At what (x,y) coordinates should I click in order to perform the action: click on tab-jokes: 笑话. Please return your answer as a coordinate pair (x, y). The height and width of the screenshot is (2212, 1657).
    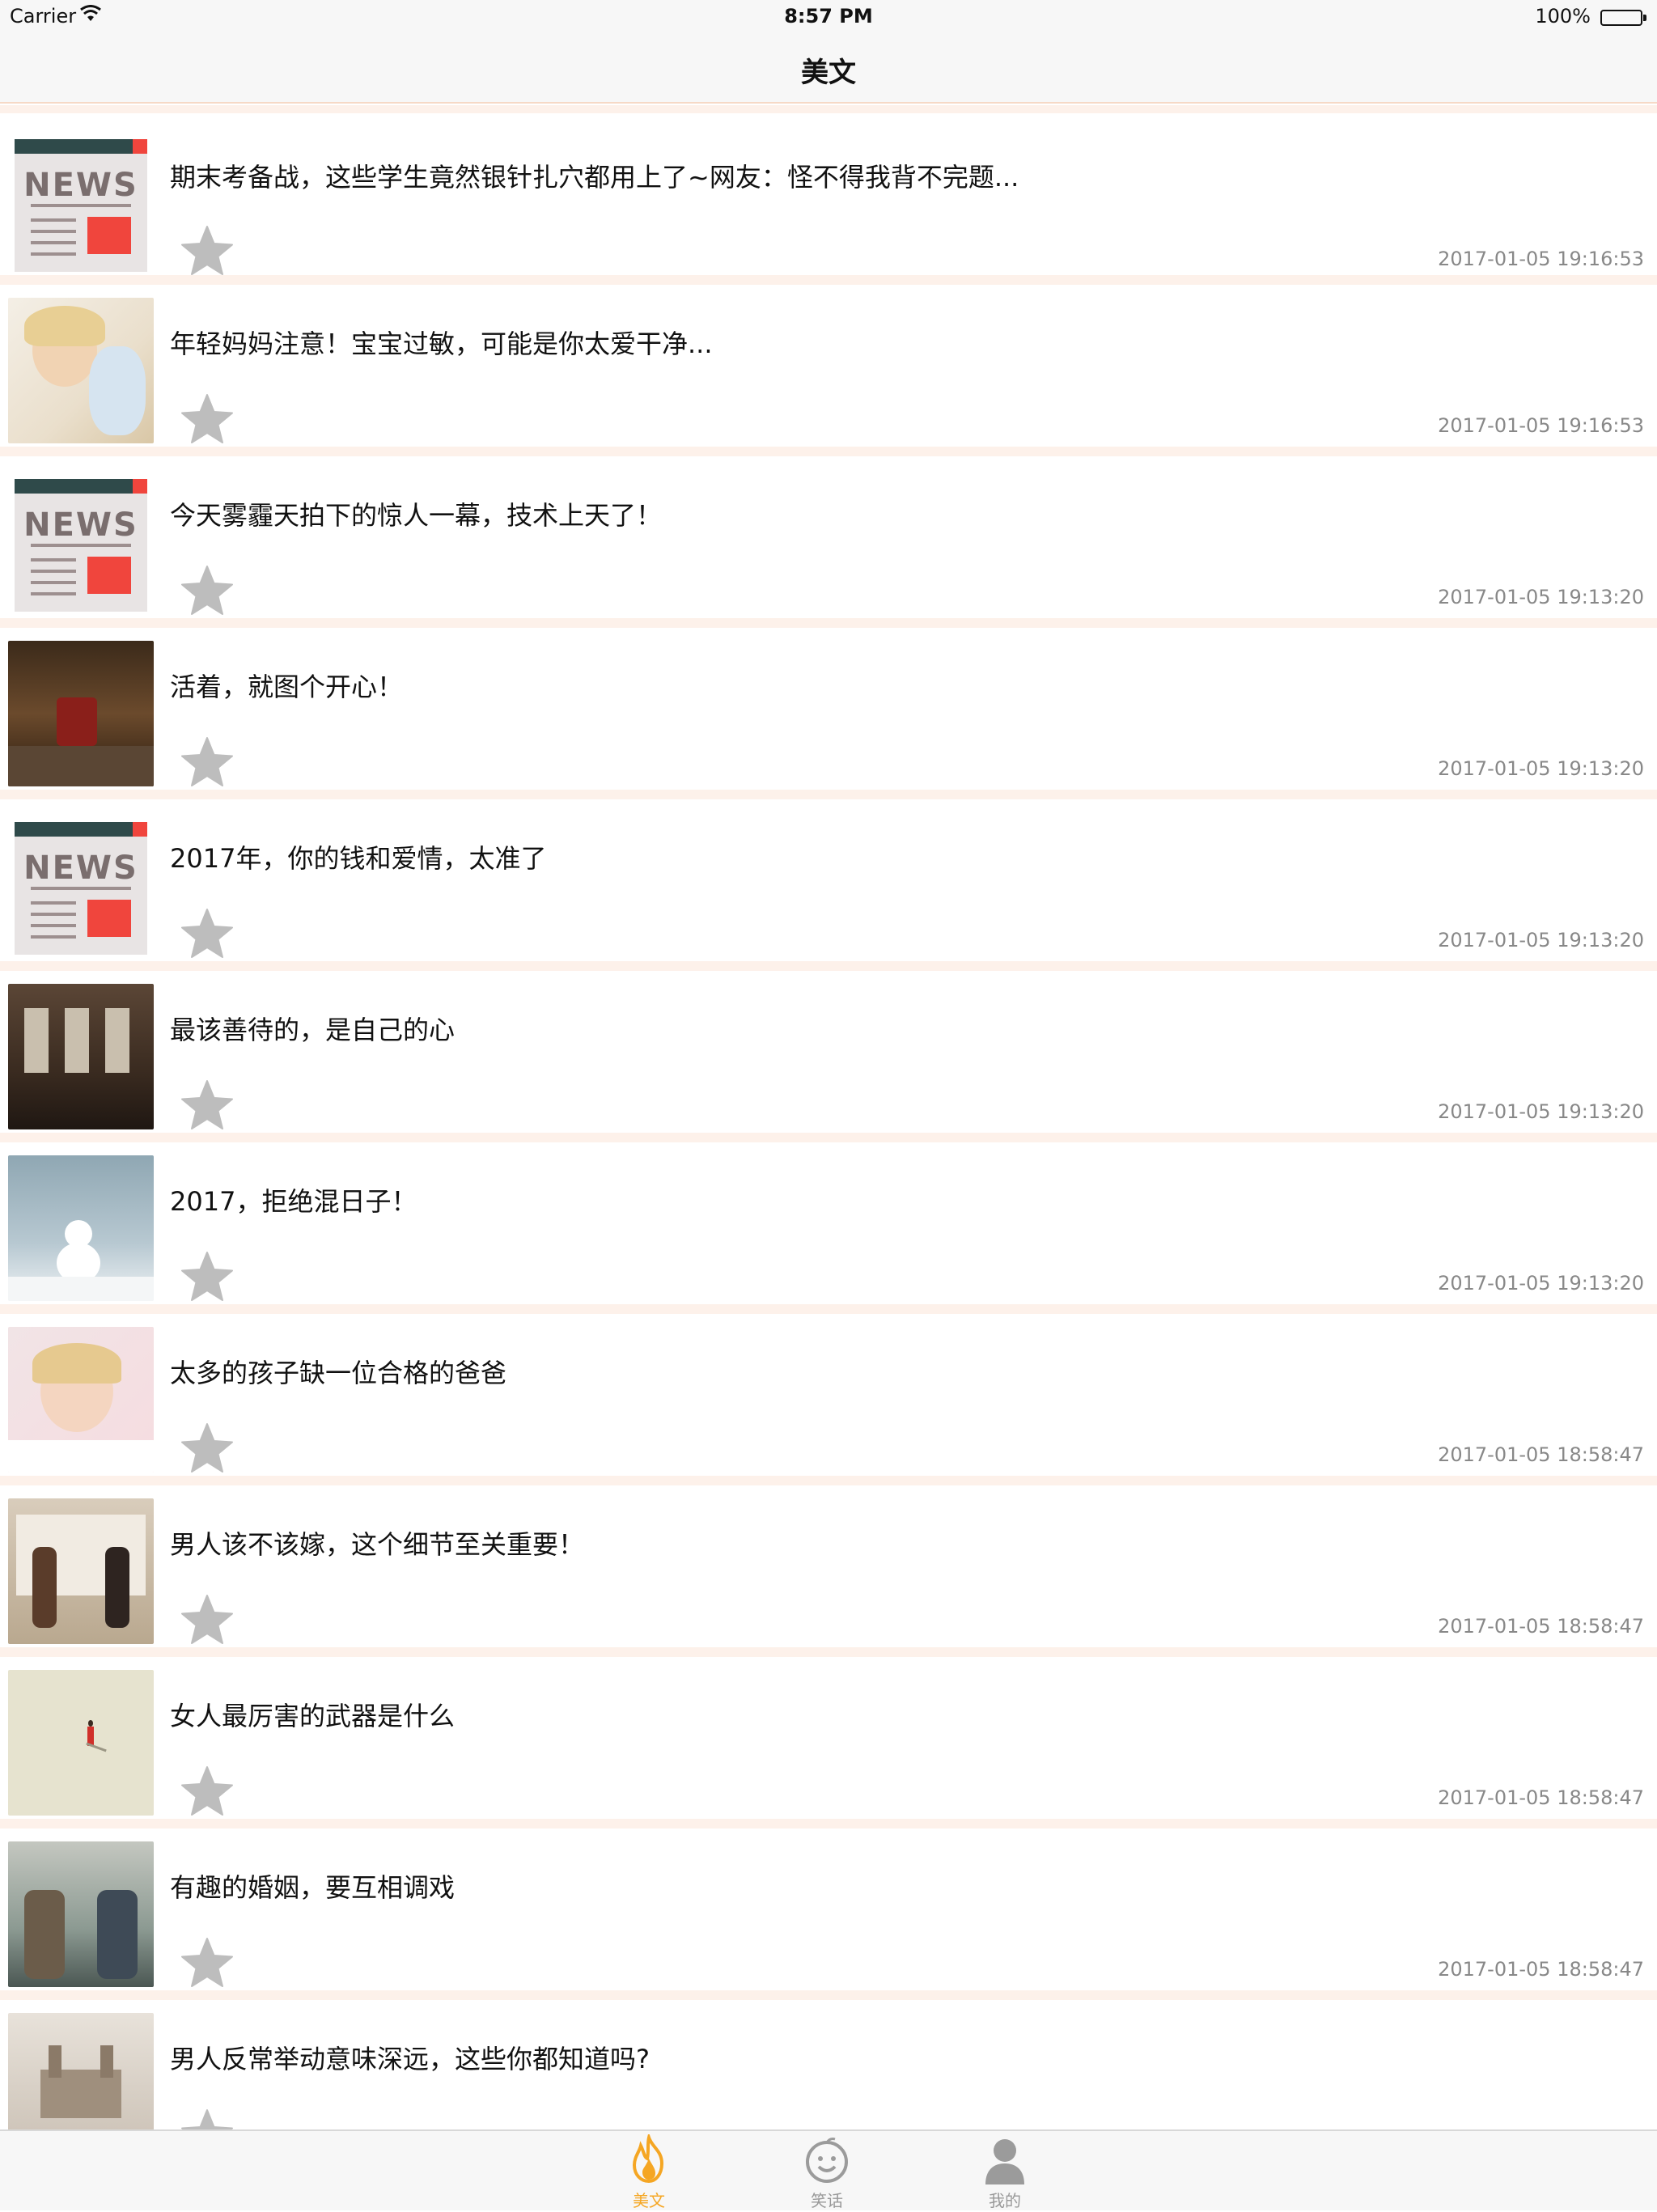
    Looking at the image, I should click on (826, 2171).